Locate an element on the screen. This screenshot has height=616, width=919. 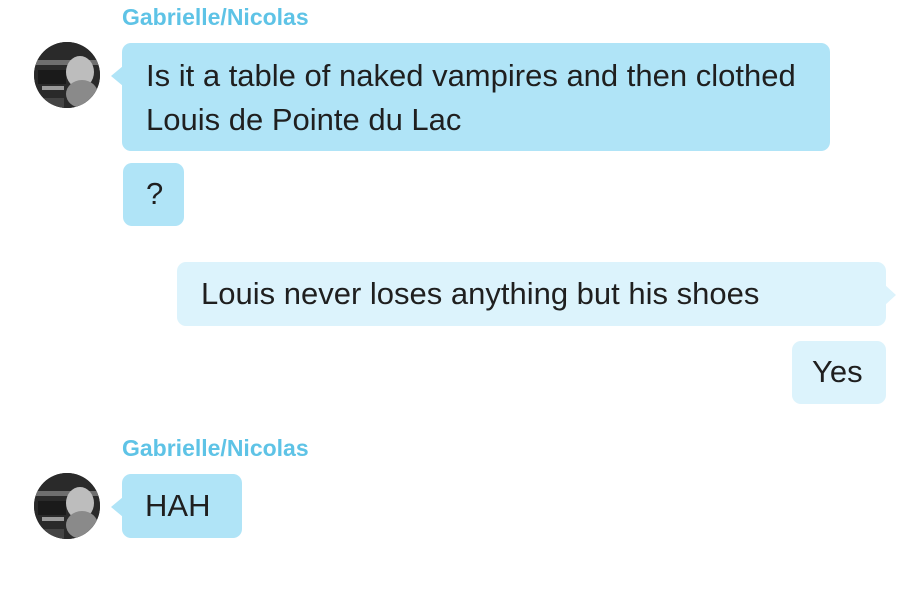
message-bubble: Louis never loses anything but his shoes is located at coordinates (536, 294).